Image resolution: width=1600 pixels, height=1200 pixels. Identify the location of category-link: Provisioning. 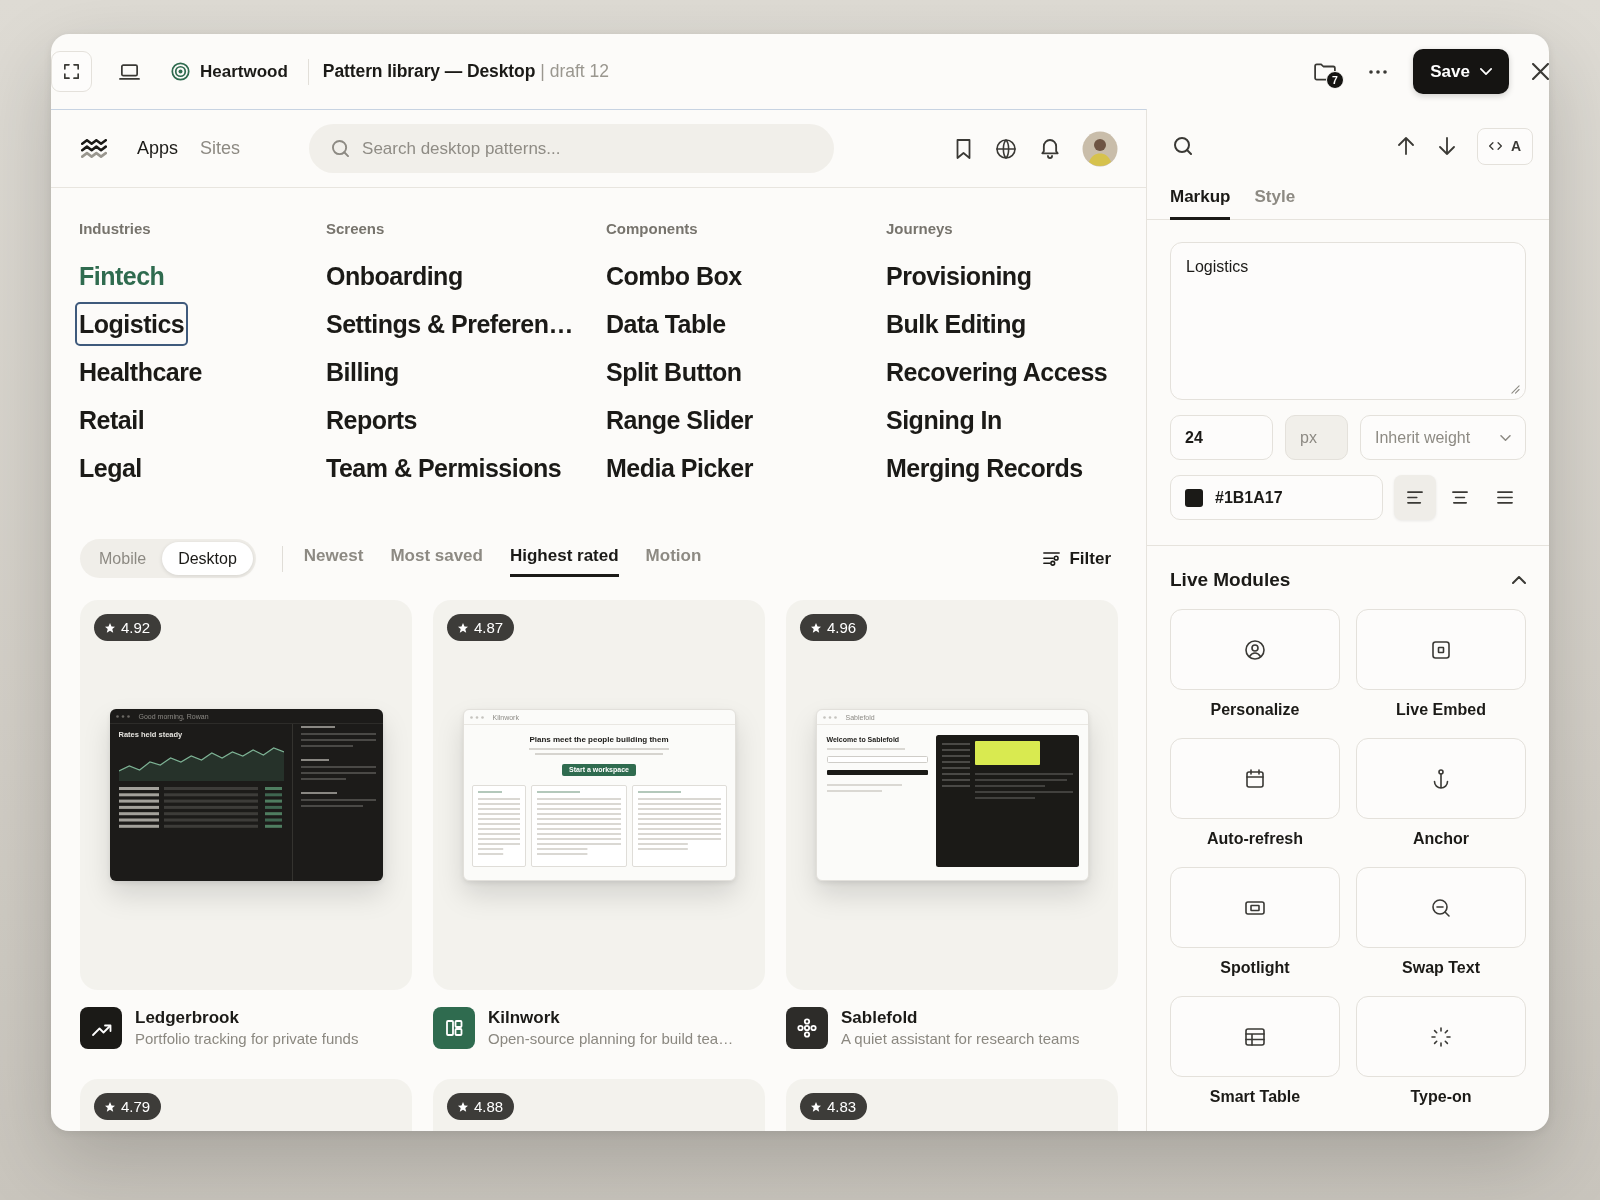
(959, 276).